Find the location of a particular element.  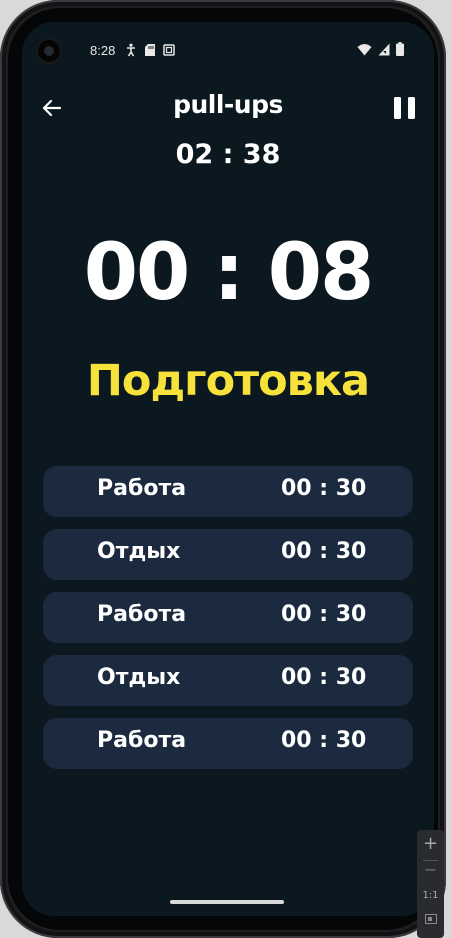

fit-screen-button is located at coordinates (430, 920).